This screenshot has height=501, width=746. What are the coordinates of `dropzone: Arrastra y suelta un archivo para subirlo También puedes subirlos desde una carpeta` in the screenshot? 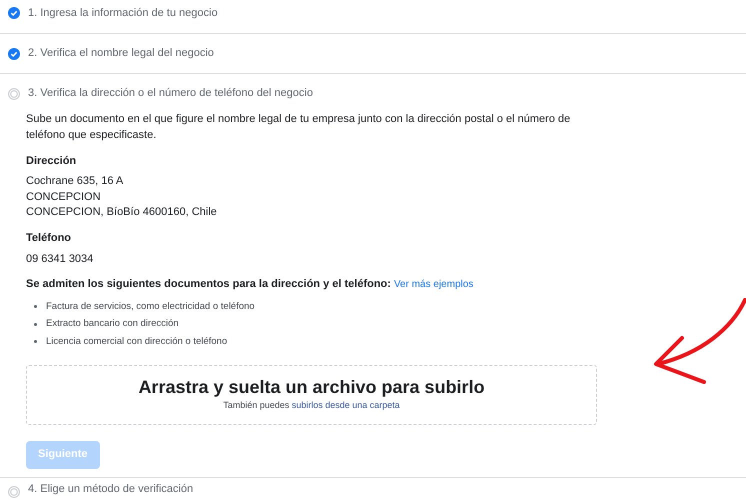 It's located at (311, 394).